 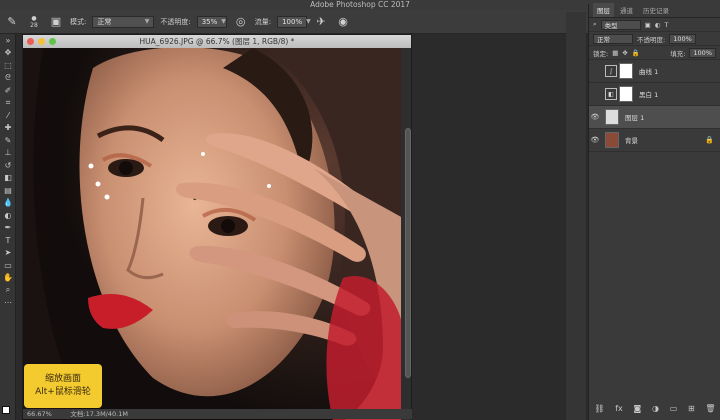 I want to click on hint-line-2: Alt+鼠标滑轮, so click(x=63, y=392).